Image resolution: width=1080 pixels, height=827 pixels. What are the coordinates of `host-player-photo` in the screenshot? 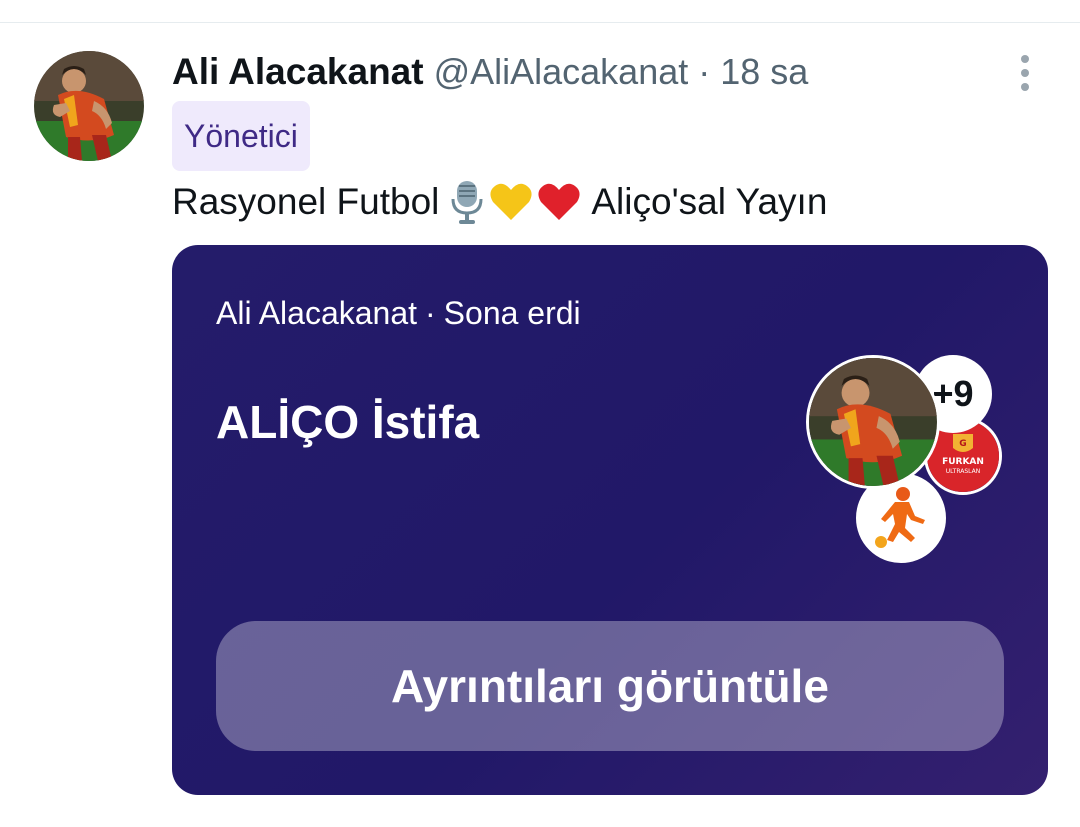 It's located at (873, 422).